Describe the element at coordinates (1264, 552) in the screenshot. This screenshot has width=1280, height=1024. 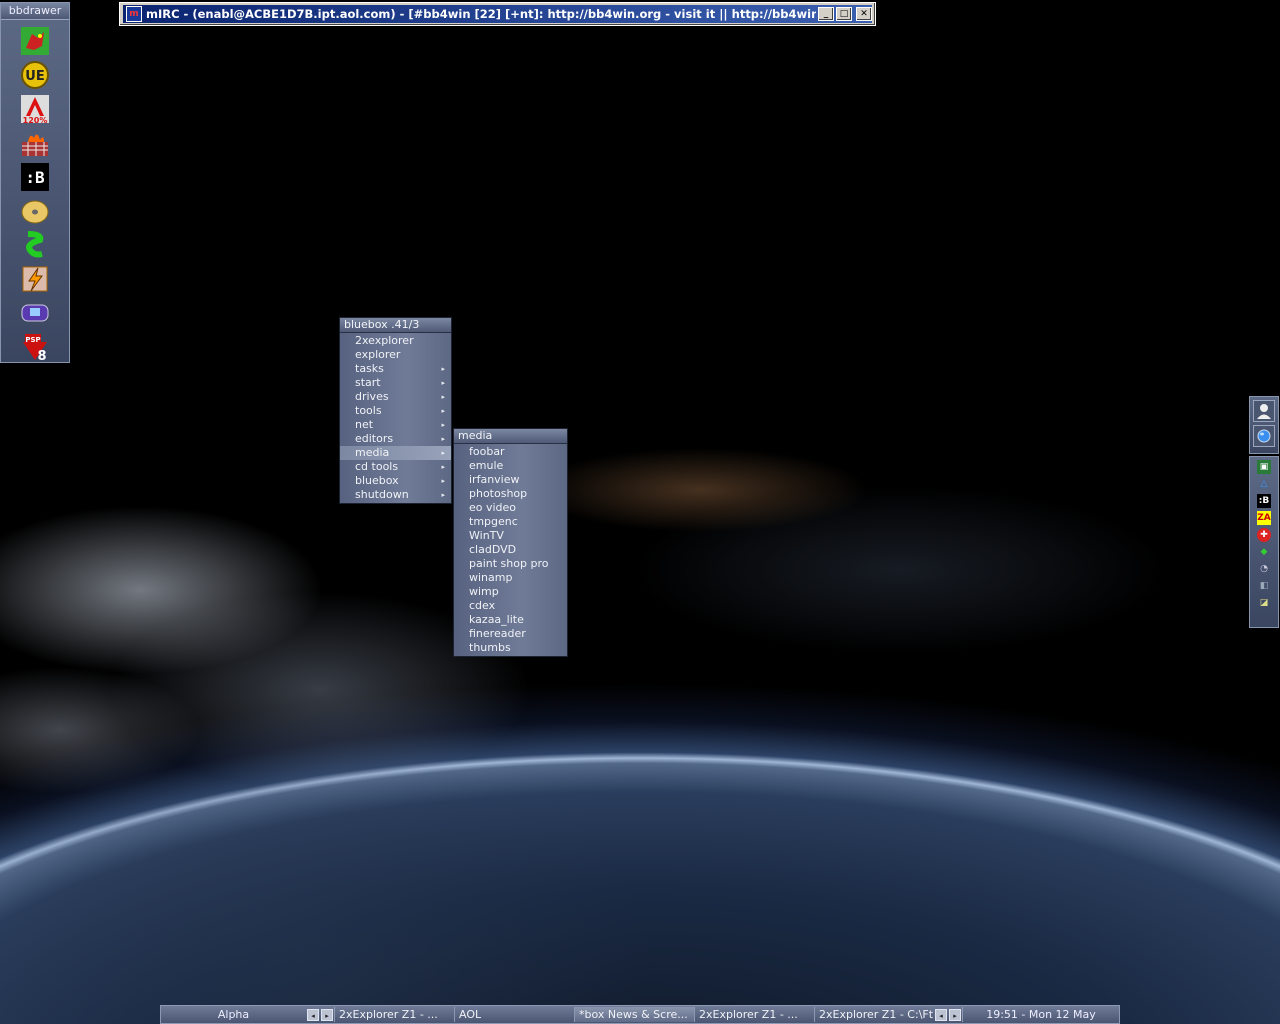
I see `green-app-icon: ◆` at that location.